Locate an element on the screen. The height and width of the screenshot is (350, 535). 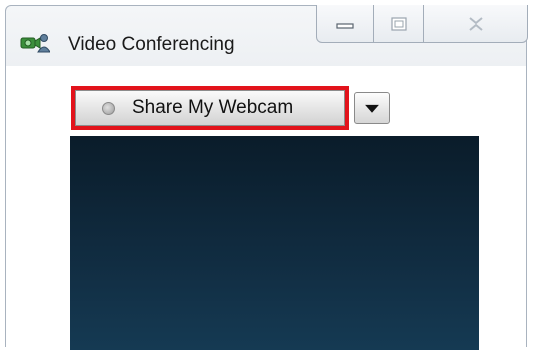
chevron-down-icon is located at coordinates (372, 108).